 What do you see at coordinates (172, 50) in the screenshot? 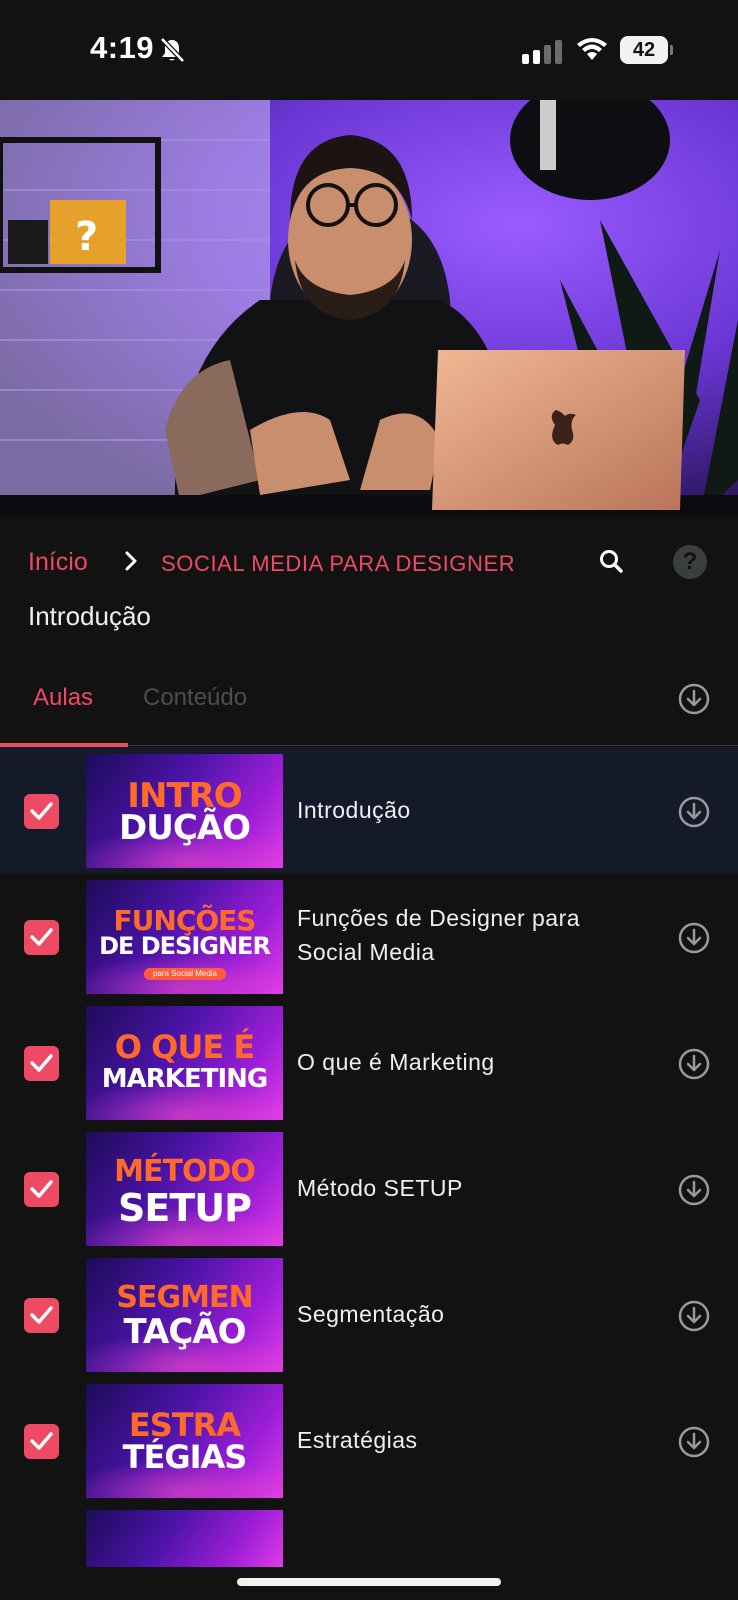
I see `bell-slash-icon` at bounding box center [172, 50].